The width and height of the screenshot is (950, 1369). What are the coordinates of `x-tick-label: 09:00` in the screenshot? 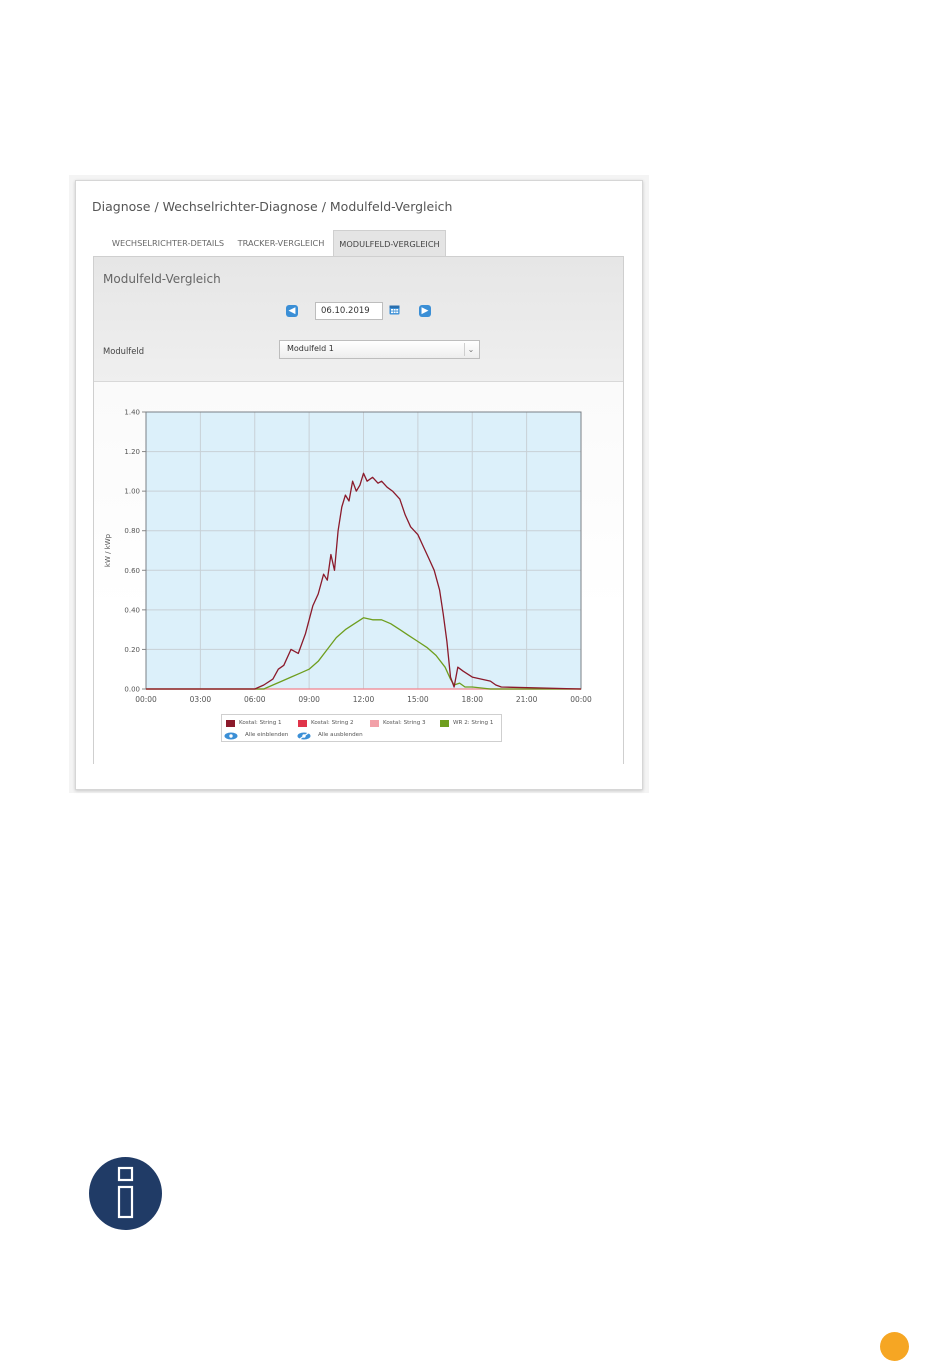 It's located at (309, 699).